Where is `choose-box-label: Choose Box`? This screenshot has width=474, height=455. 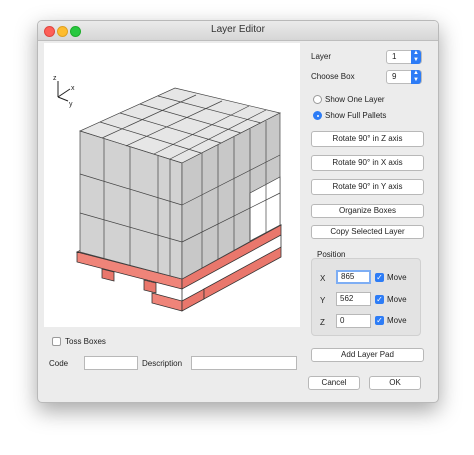
choose-box-label: Choose Box is located at coordinates (333, 76).